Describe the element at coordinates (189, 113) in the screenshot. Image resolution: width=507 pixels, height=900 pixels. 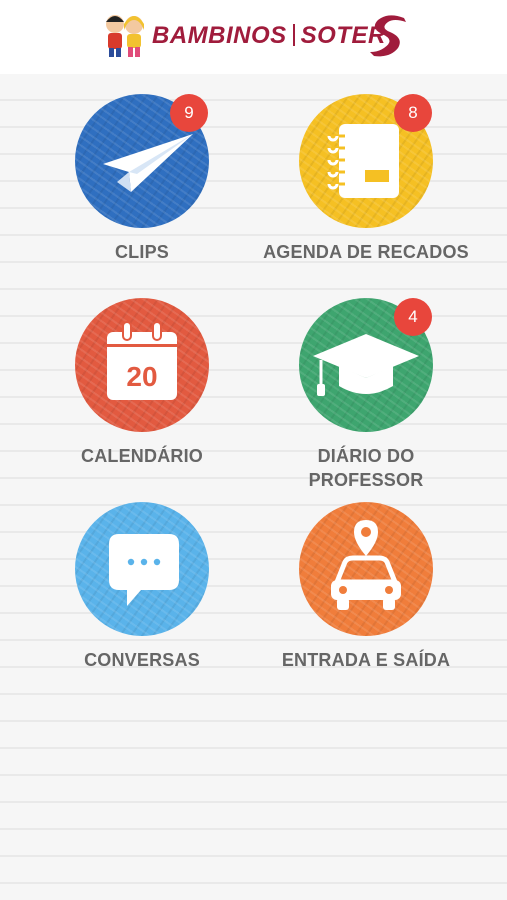
I see `clips-badge: 9` at that location.